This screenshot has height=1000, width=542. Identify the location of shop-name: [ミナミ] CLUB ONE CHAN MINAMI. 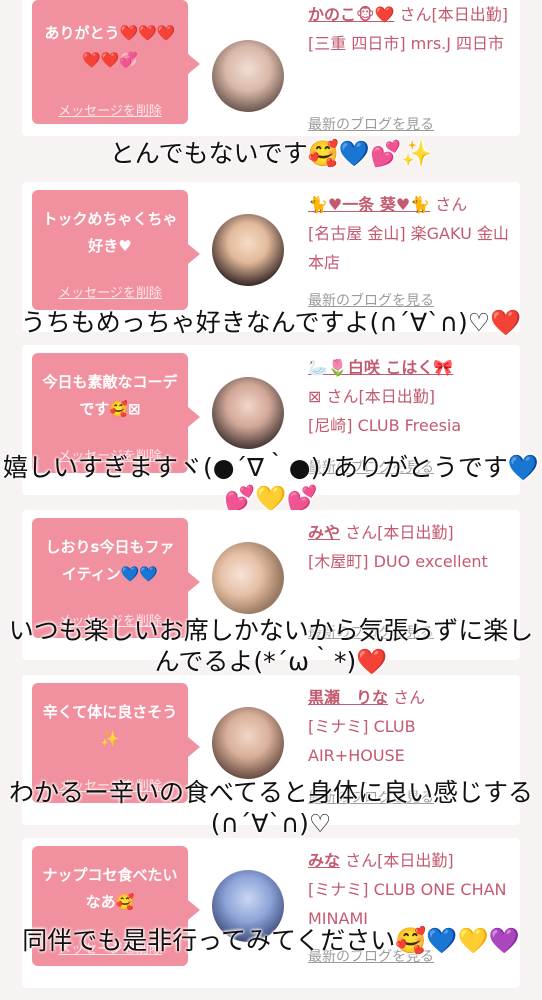
(407, 904).